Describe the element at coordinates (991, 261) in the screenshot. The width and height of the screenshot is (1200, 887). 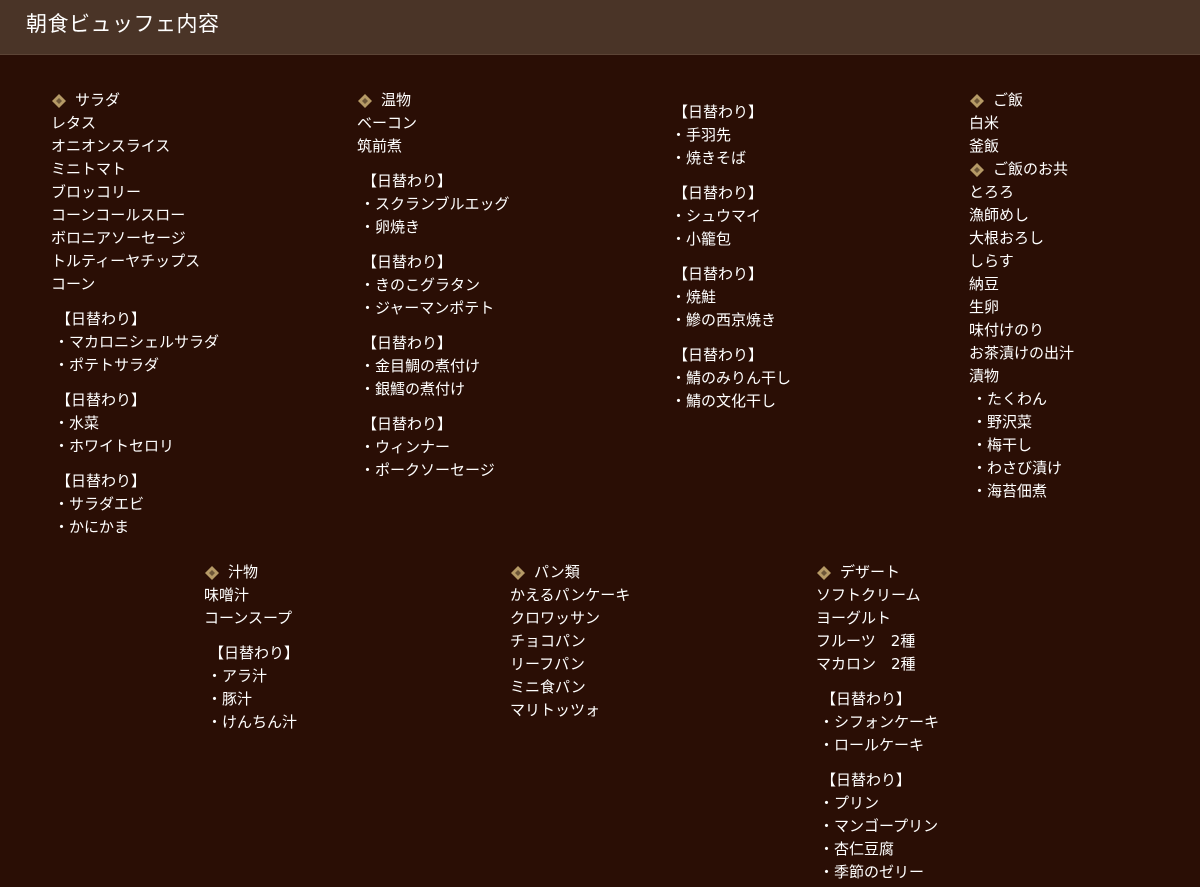
I see `menu-item: しらす` at that location.